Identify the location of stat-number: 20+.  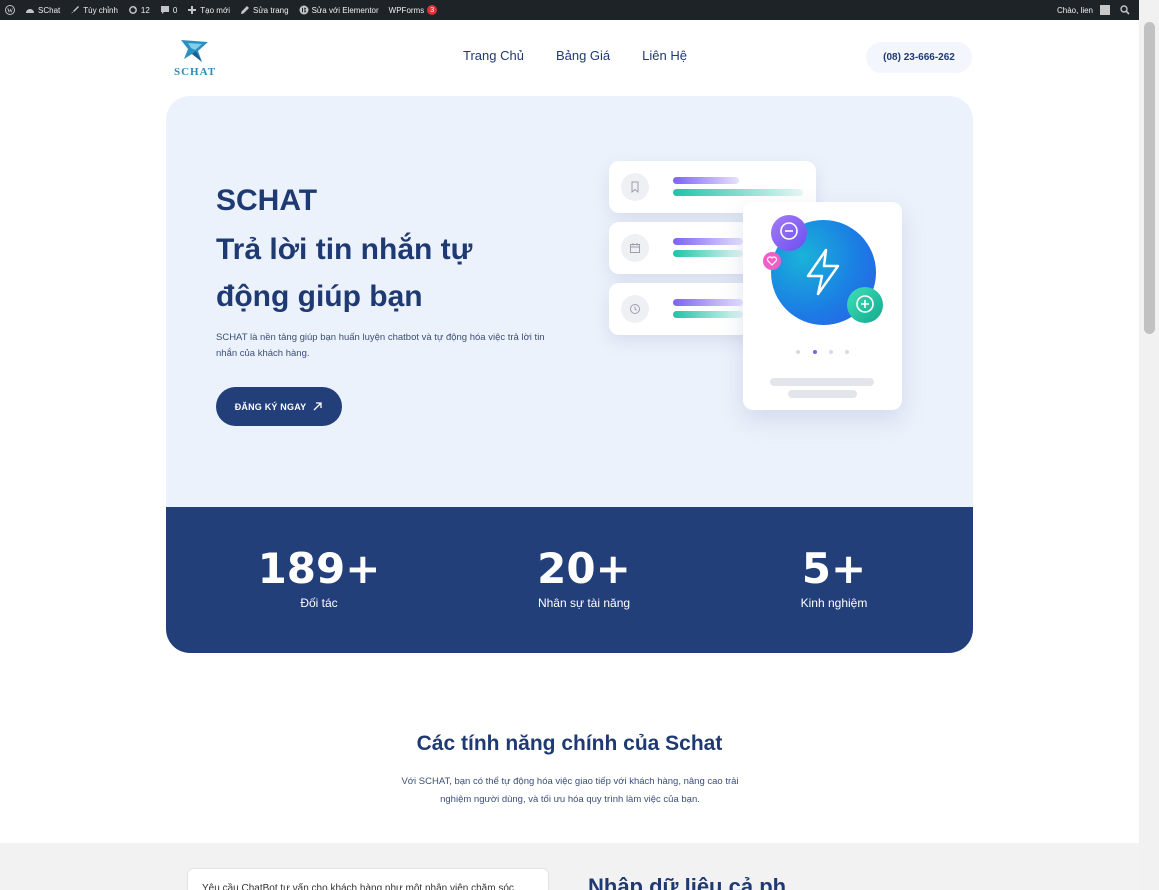
(584, 568).